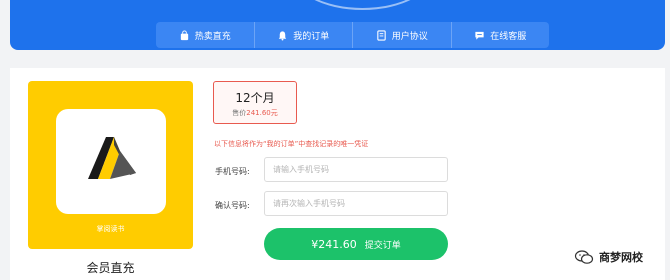 The image size is (670, 280). What do you see at coordinates (110, 268) in the screenshot?
I see `product-caption: 会员直充` at bounding box center [110, 268].